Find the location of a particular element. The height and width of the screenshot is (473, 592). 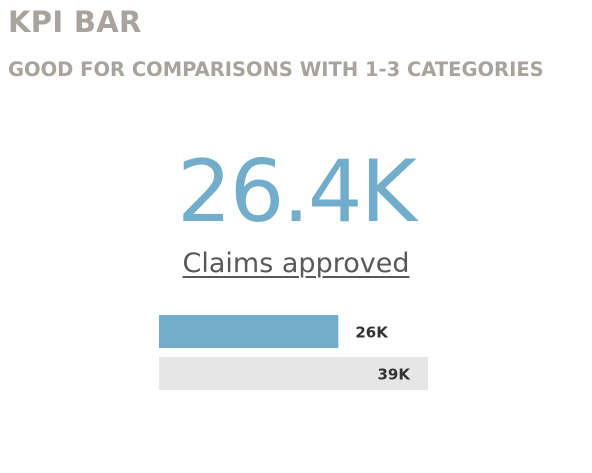

actual-bar is located at coordinates (249, 331).